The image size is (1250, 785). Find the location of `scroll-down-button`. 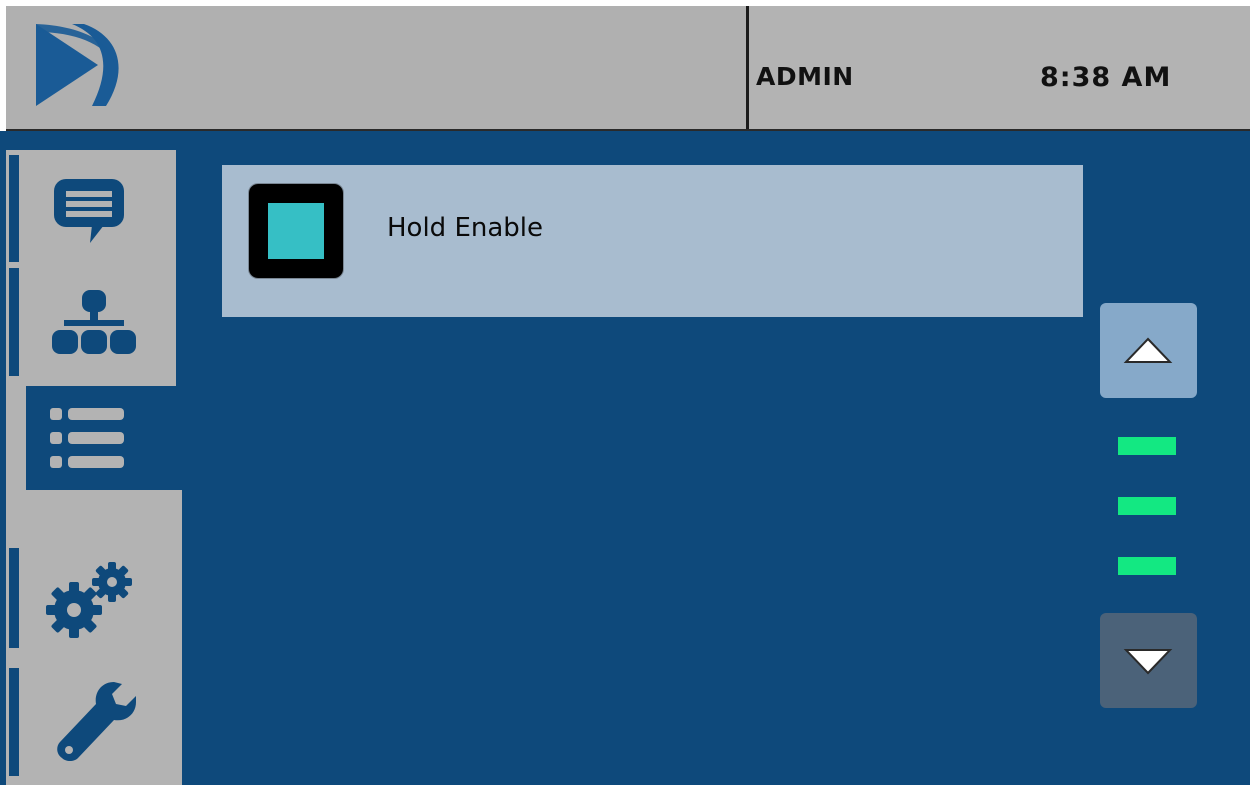

scroll-down-button is located at coordinates (1148, 660).